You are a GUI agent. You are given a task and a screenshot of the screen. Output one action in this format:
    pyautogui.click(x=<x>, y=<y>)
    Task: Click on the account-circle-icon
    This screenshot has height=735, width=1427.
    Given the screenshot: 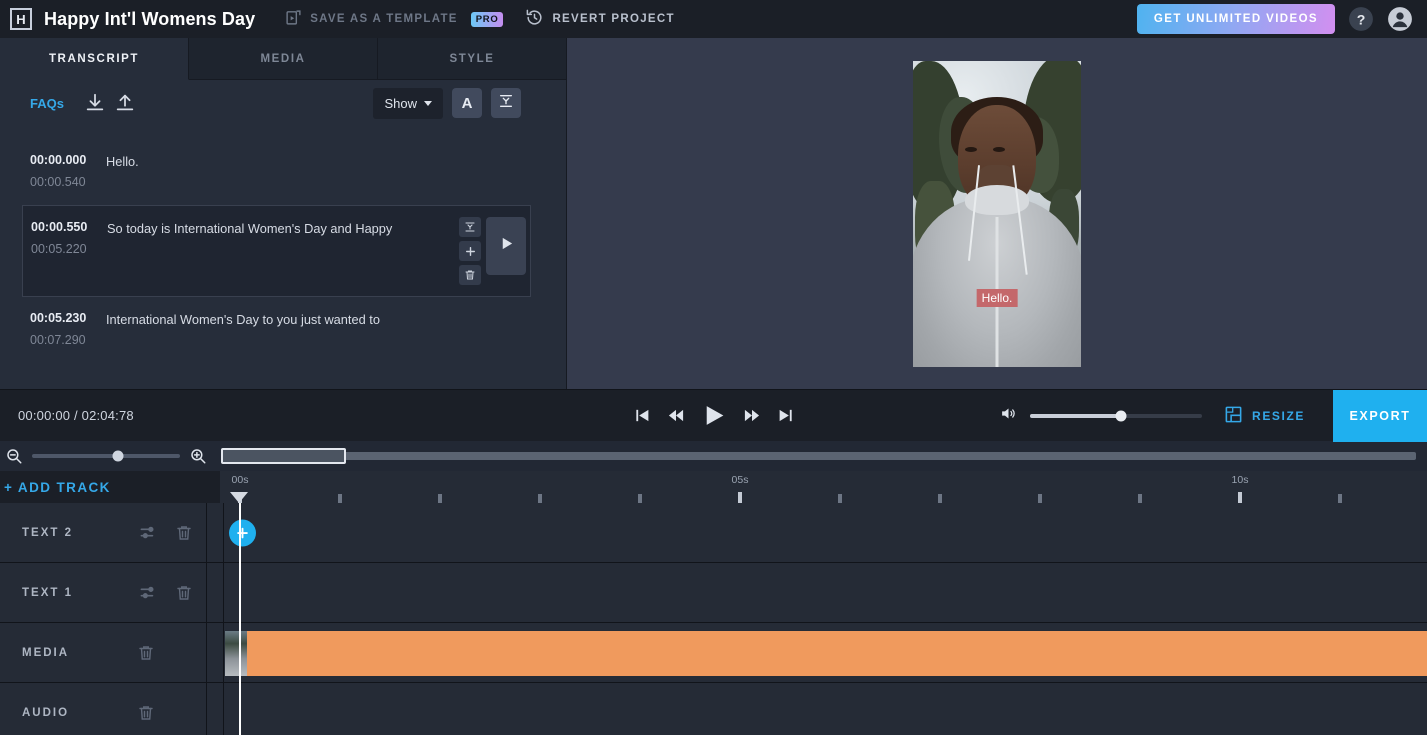 What is the action you would take?
    pyautogui.click(x=1400, y=19)
    